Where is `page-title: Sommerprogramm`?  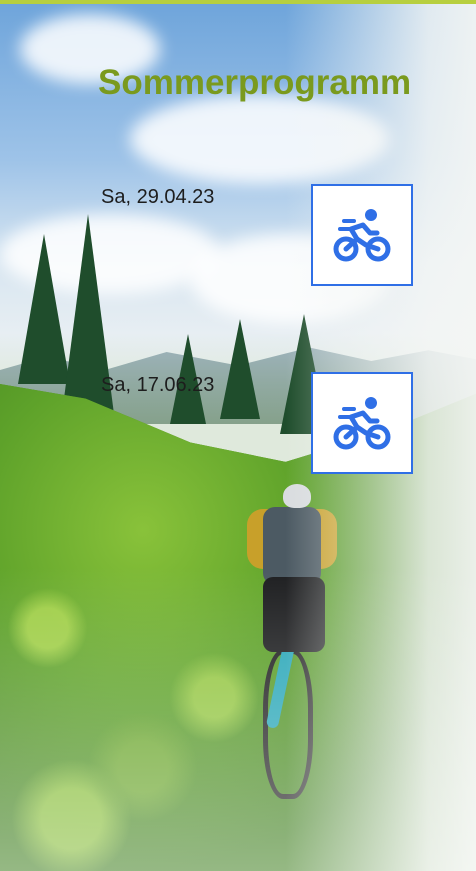
page-title: Sommerprogramm is located at coordinates (255, 82).